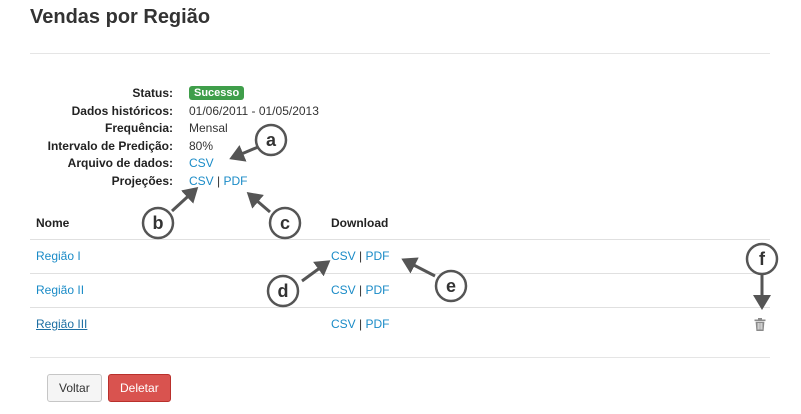  What do you see at coordinates (174, 129) in the screenshot?
I see `frequency-row: Frequência: Mensal` at bounding box center [174, 129].